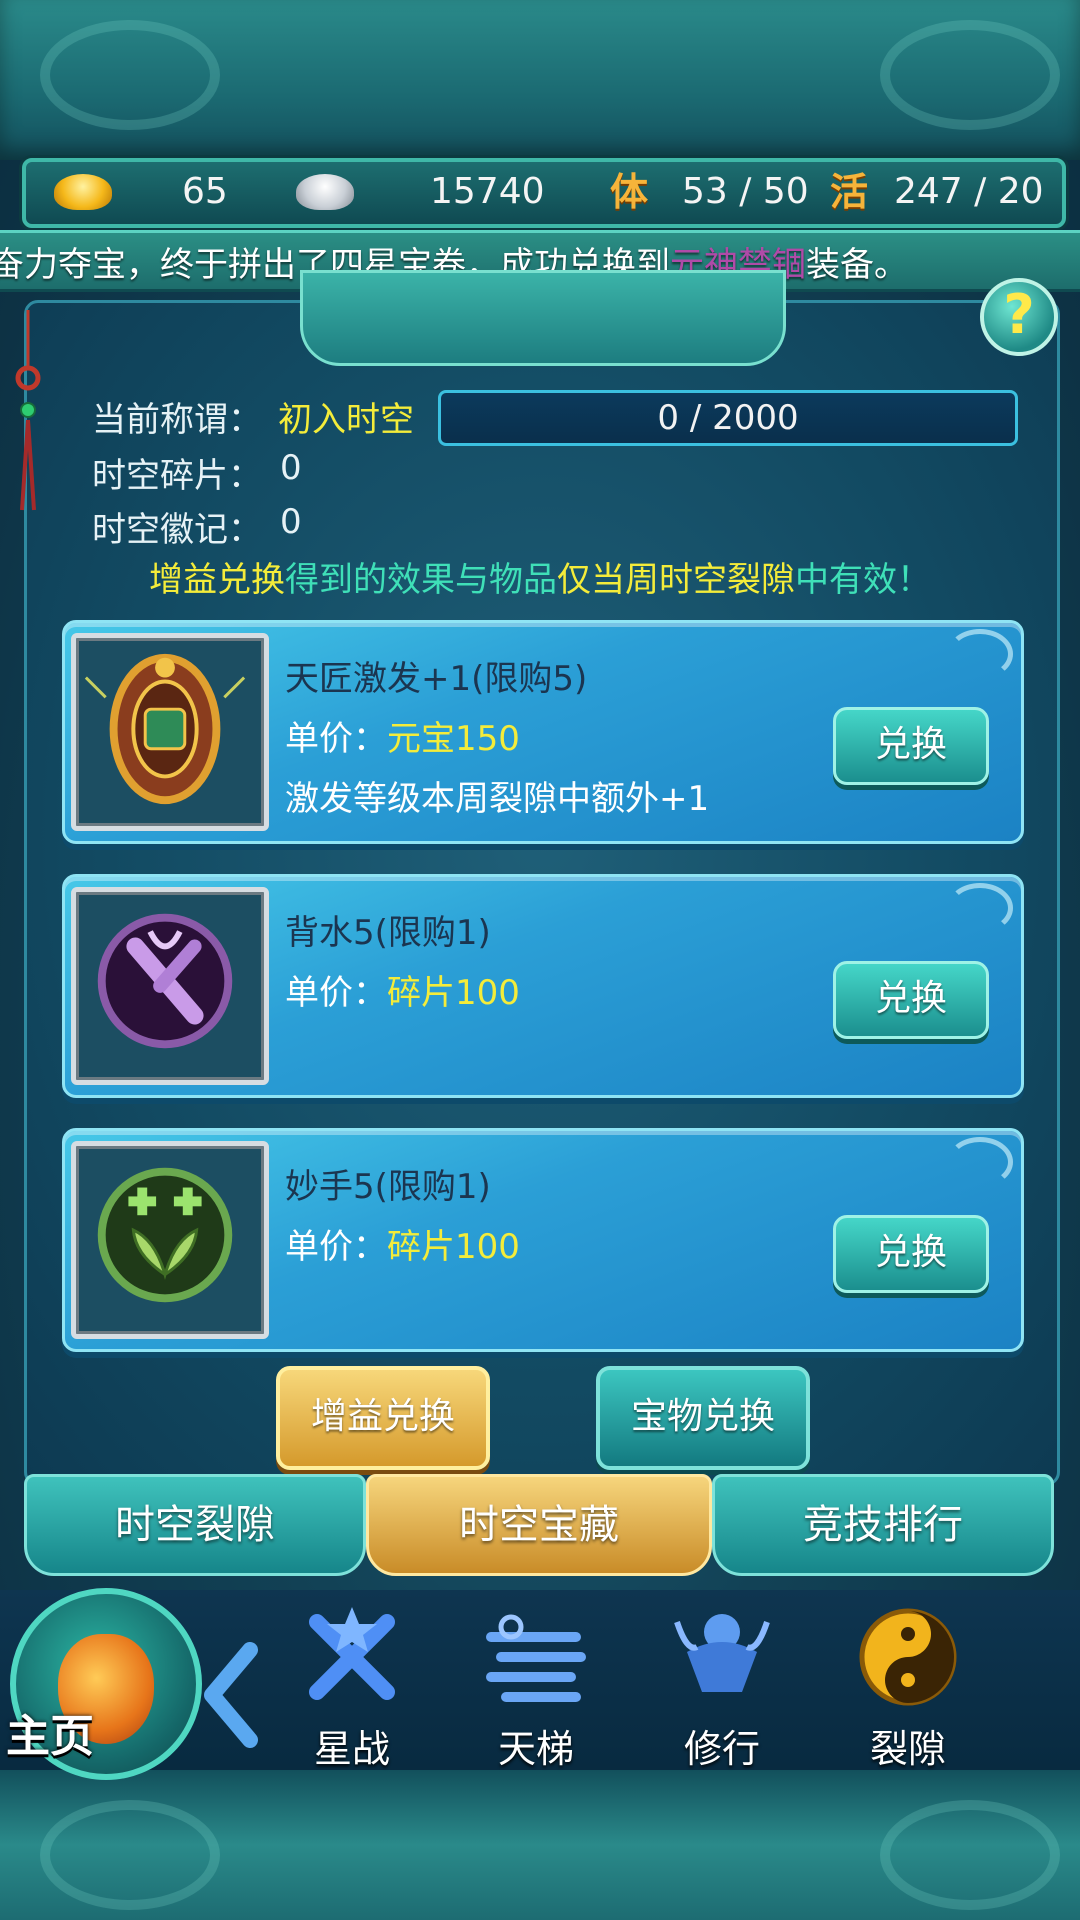 This screenshot has height=1920, width=1080. Describe the element at coordinates (291, 468) in the screenshot. I see `fragments-value: 0` at that location.